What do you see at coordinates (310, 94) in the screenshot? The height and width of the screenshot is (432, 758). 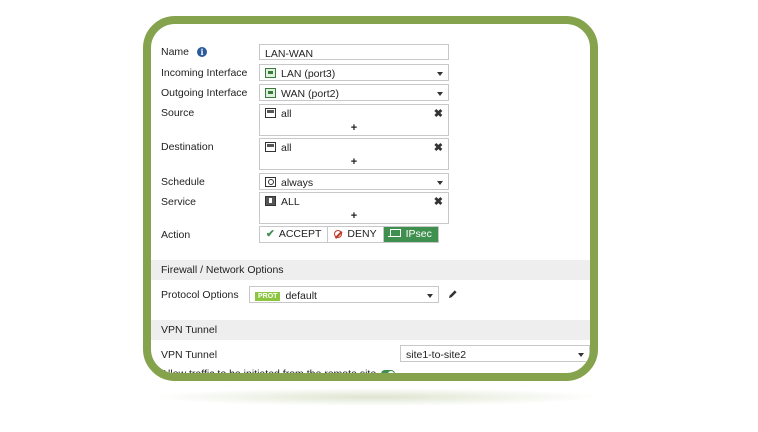 I see `outgoing-interface-value: WAN (port2)` at bounding box center [310, 94].